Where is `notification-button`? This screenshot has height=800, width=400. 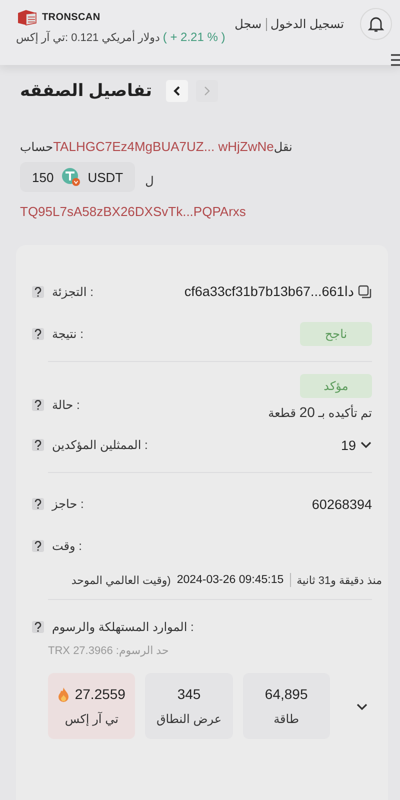 notification-button is located at coordinates (376, 24).